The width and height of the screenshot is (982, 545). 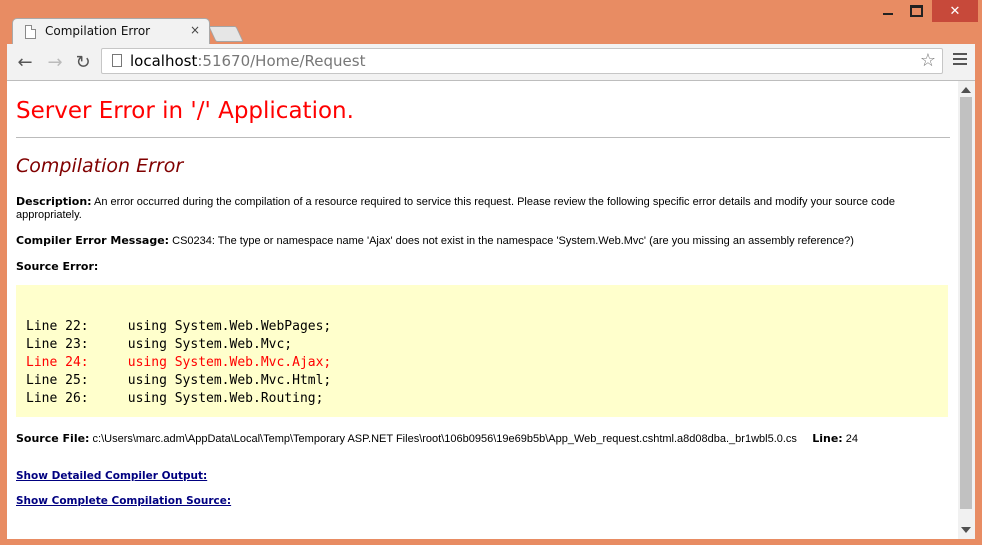 What do you see at coordinates (185, 111) in the screenshot?
I see `page-title: Server Error in '/' Application.` at bounding box center [185, 111].